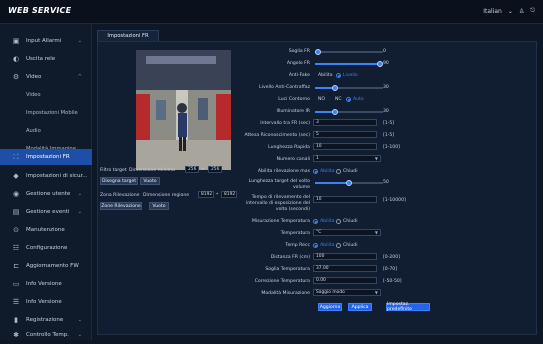 The width and height of the screenshot is (543, 344). What do you see at coordinates (119, 181) in the screenshot?
I see `draw-target-button: Disegna target` at bounding box center [119, 181].